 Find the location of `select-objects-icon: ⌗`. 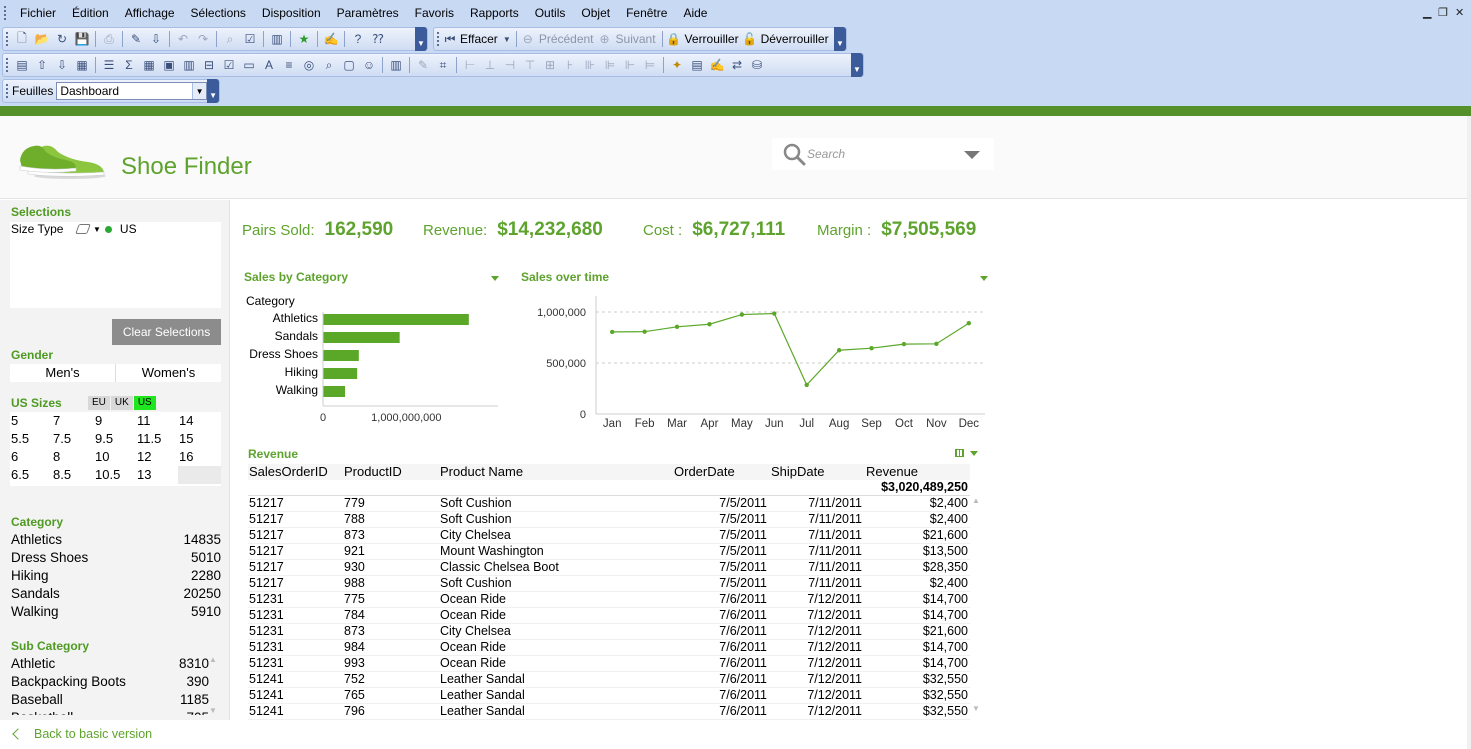

select-objects-icon: ⌗ is located at coordinates (443, 65).